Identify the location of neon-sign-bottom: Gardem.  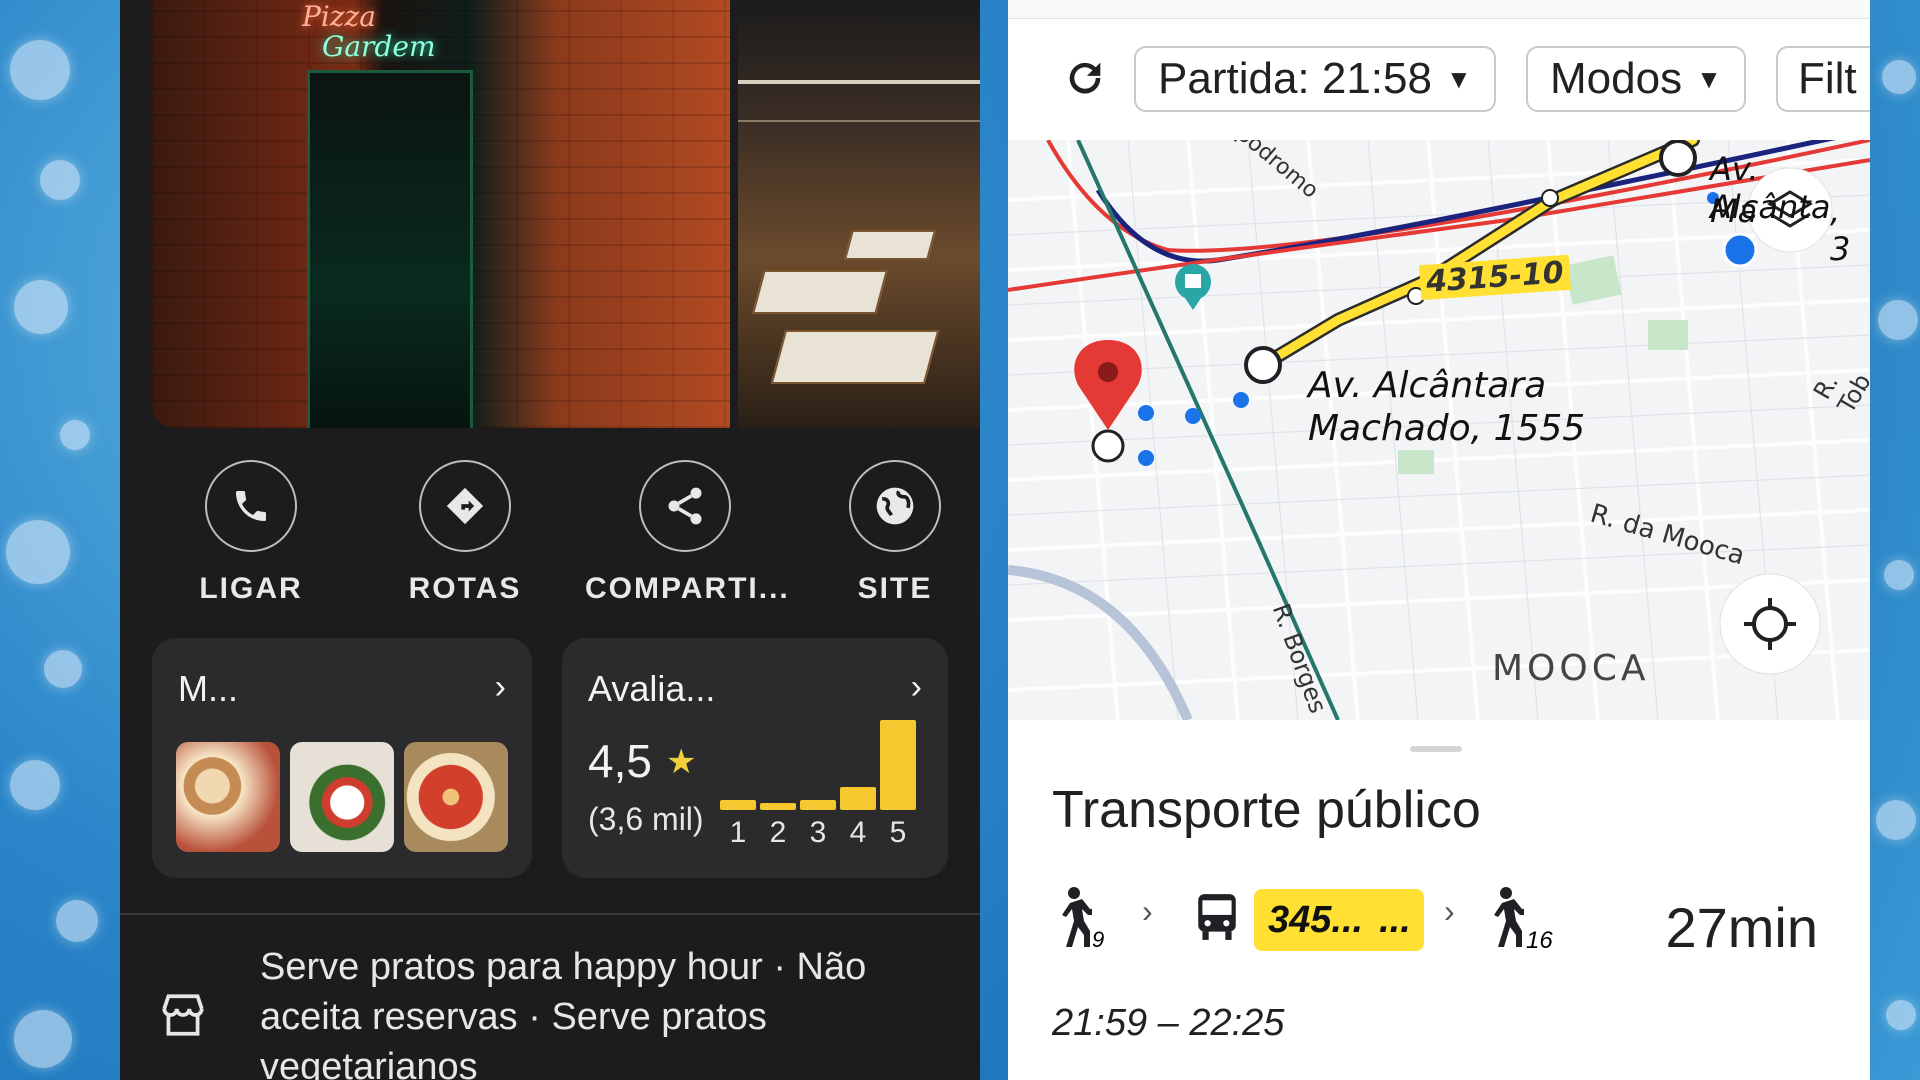
(379, 46).